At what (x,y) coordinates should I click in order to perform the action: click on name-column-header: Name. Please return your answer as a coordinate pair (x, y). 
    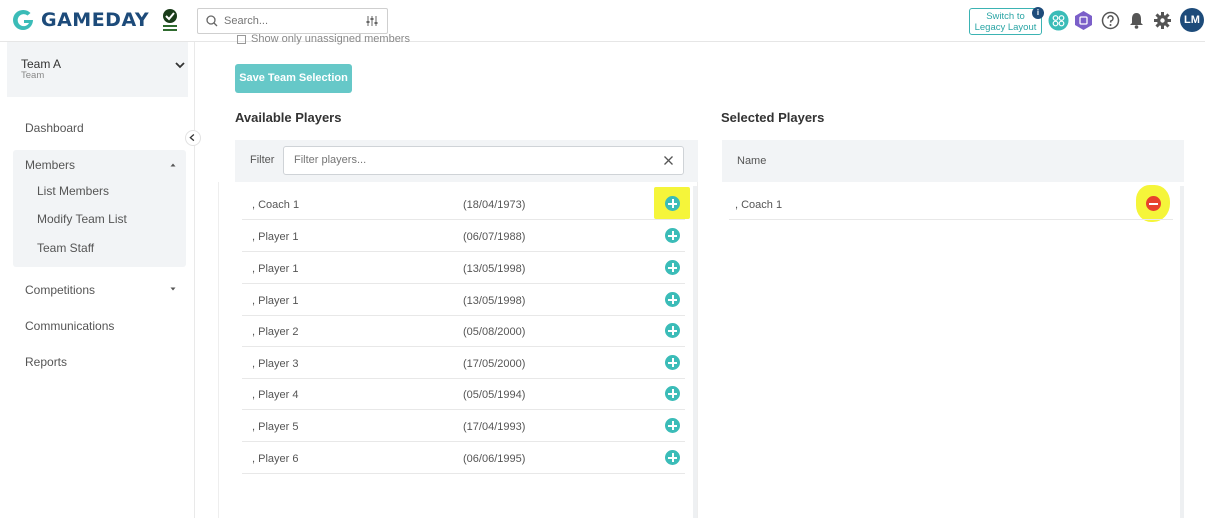
    Looking at the image, I should click on (752, 161).